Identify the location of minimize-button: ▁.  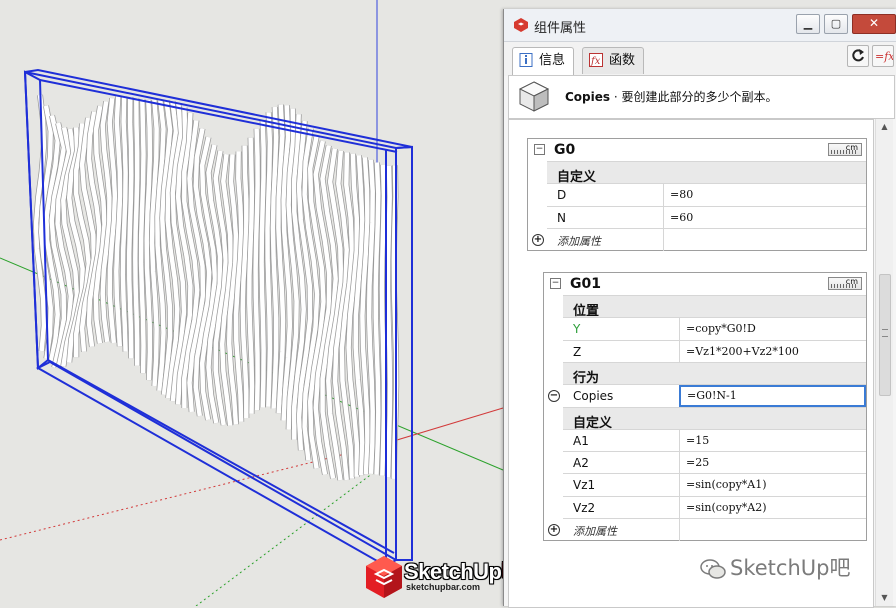
(808, 24).